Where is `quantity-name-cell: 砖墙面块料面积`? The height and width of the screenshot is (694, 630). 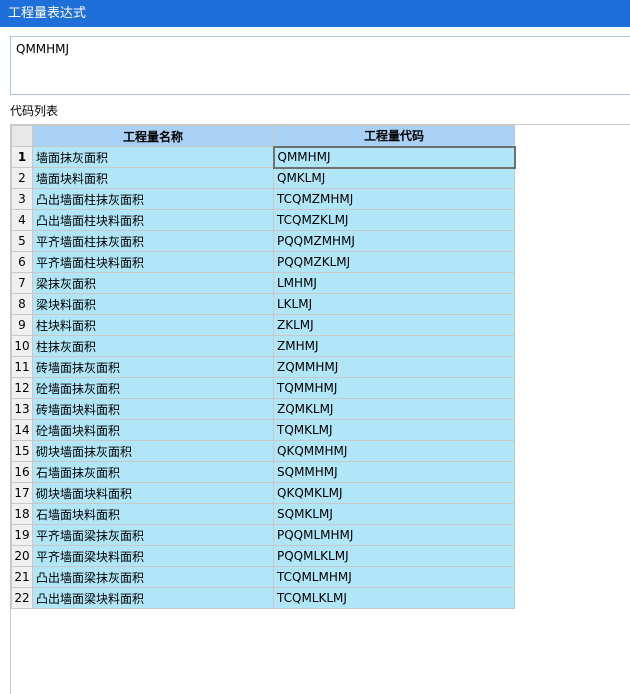 quantity-name-cell: 砖墙面块料面积 is located at coordinates (153, 409).